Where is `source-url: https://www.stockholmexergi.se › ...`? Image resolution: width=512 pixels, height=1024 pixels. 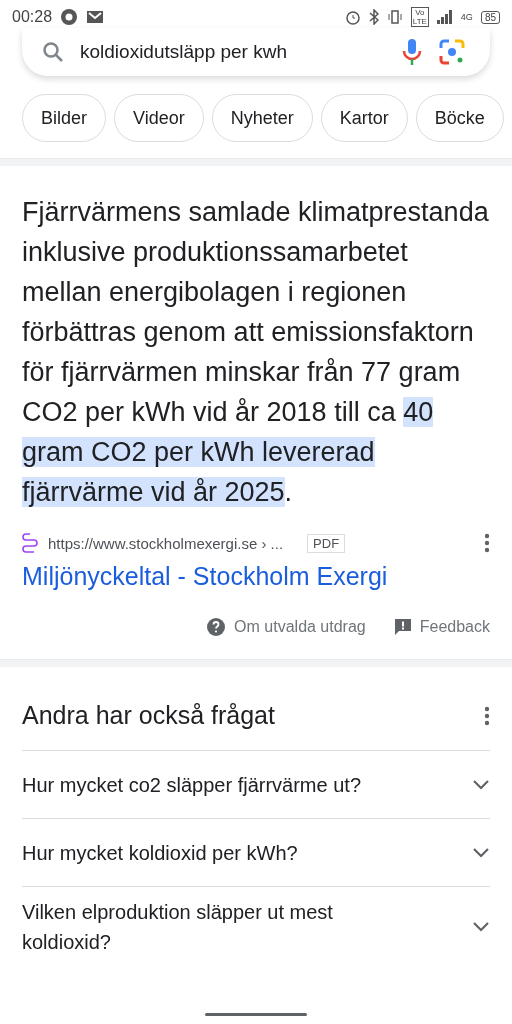
source-url: https://www.stockholmexergi.se › ... is located at coordinates (166, 543).